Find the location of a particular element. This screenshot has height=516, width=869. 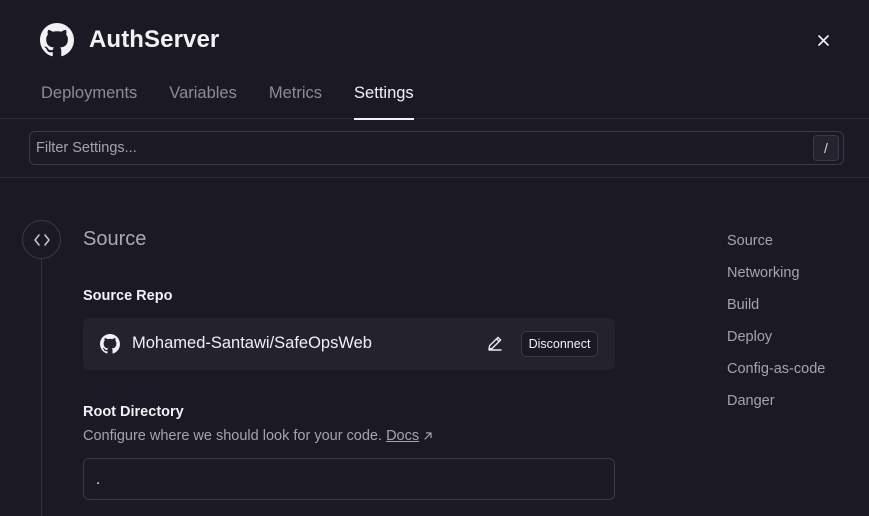

section-icon is located at coordinates (41, 239).